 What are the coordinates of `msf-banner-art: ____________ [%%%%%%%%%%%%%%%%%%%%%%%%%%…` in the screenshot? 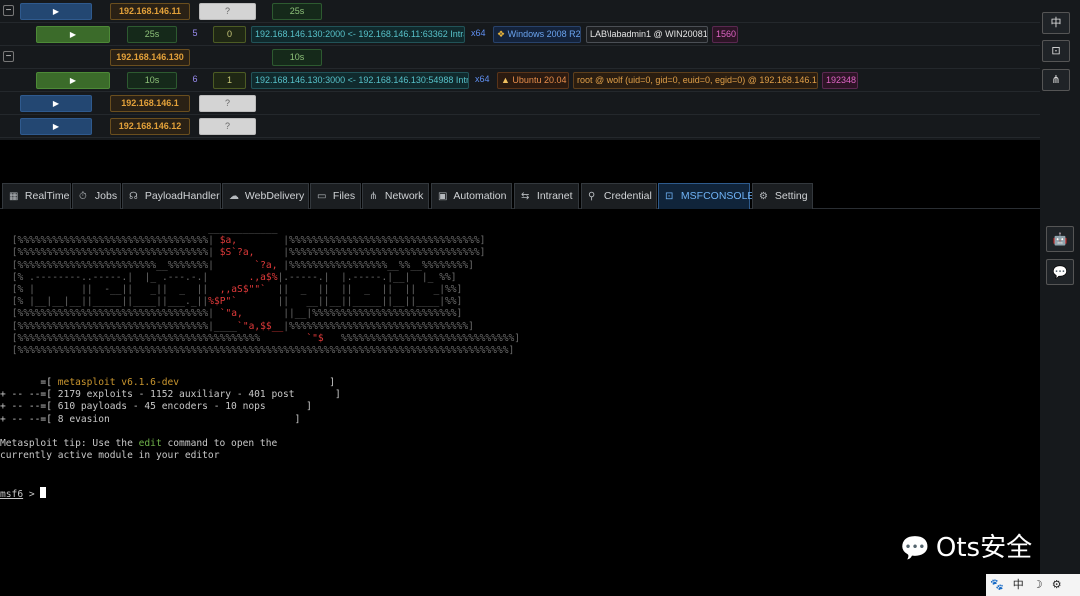 It's located at (266, 290).